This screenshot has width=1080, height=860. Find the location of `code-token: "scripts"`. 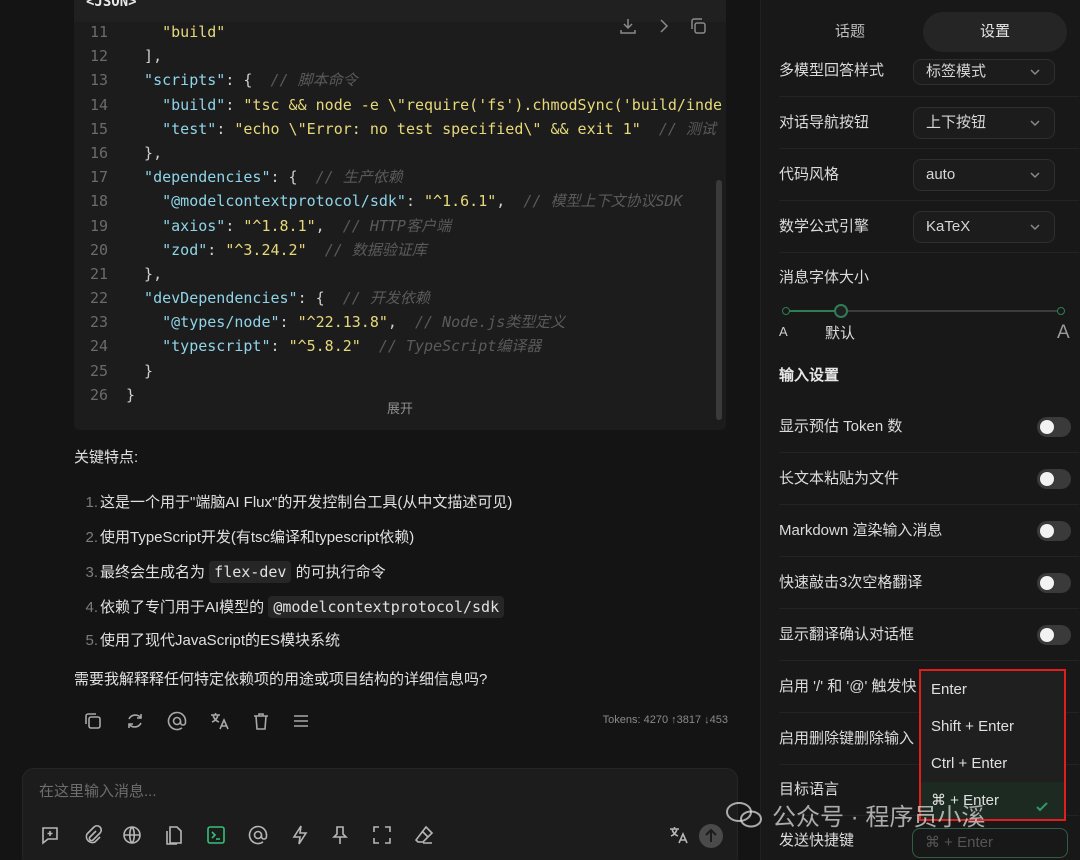

code-token: "scripts" is located at coordinates (176, 80).